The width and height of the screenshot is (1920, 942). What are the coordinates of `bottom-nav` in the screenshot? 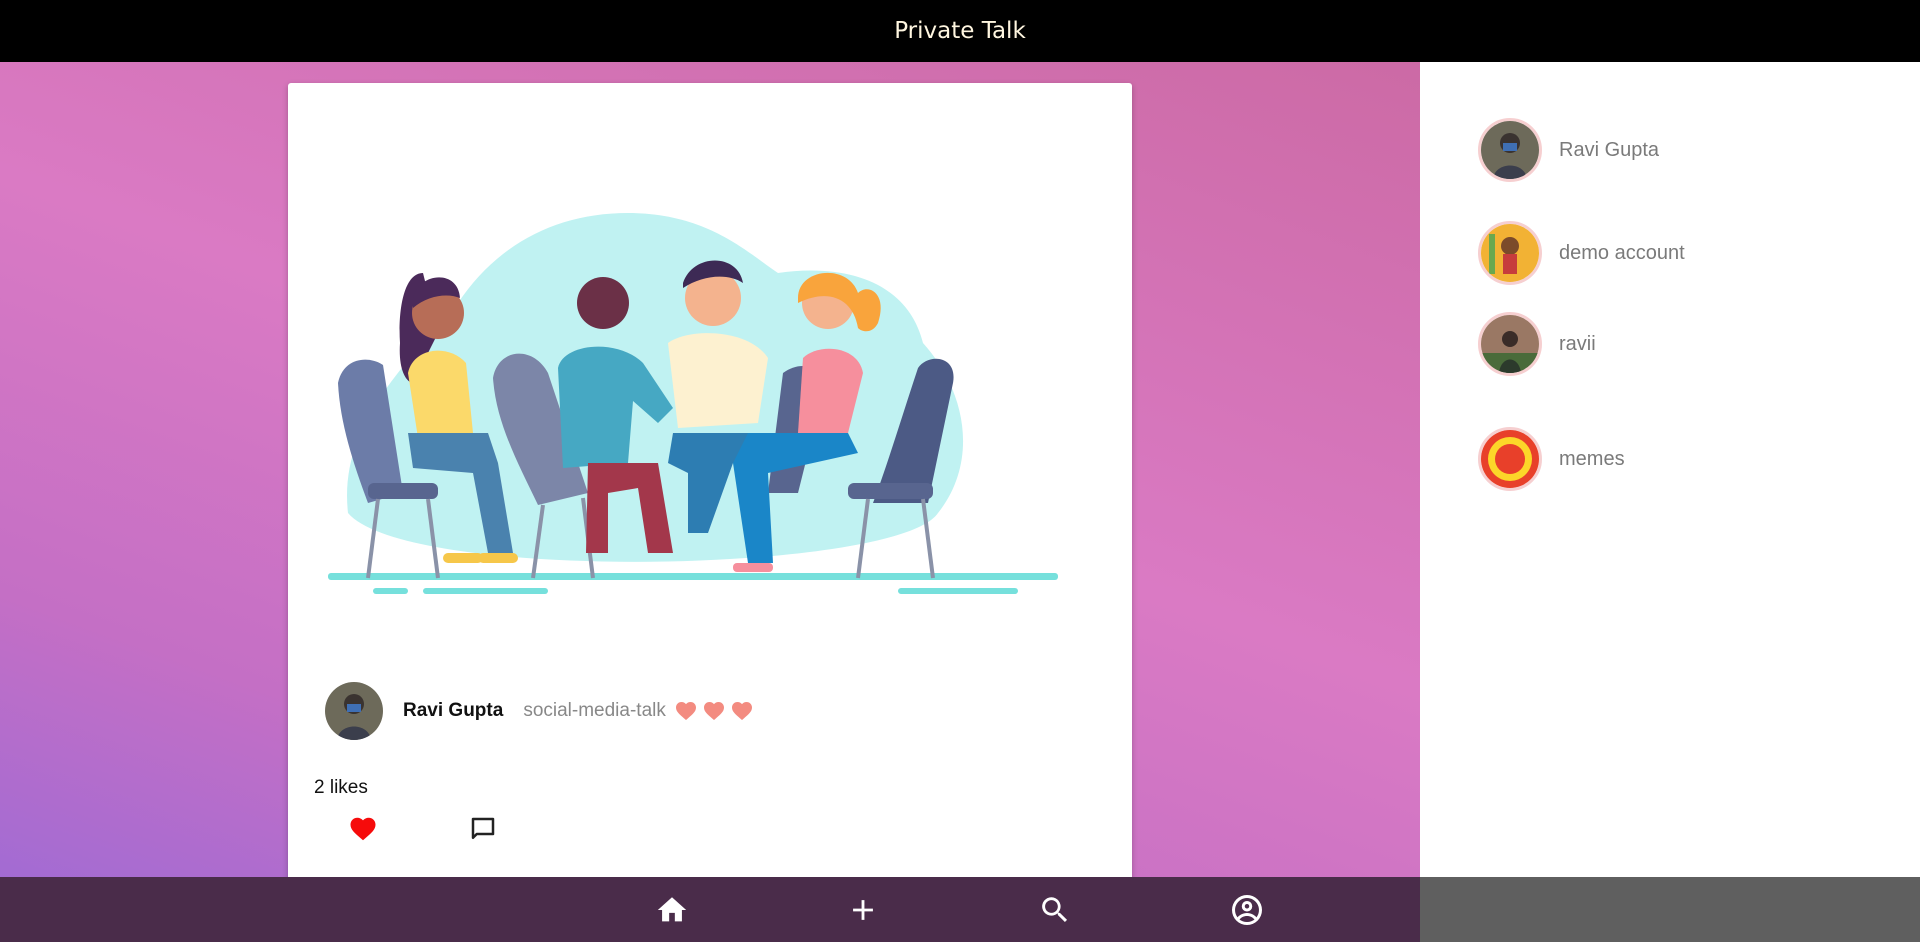 It's located at (710, 909).